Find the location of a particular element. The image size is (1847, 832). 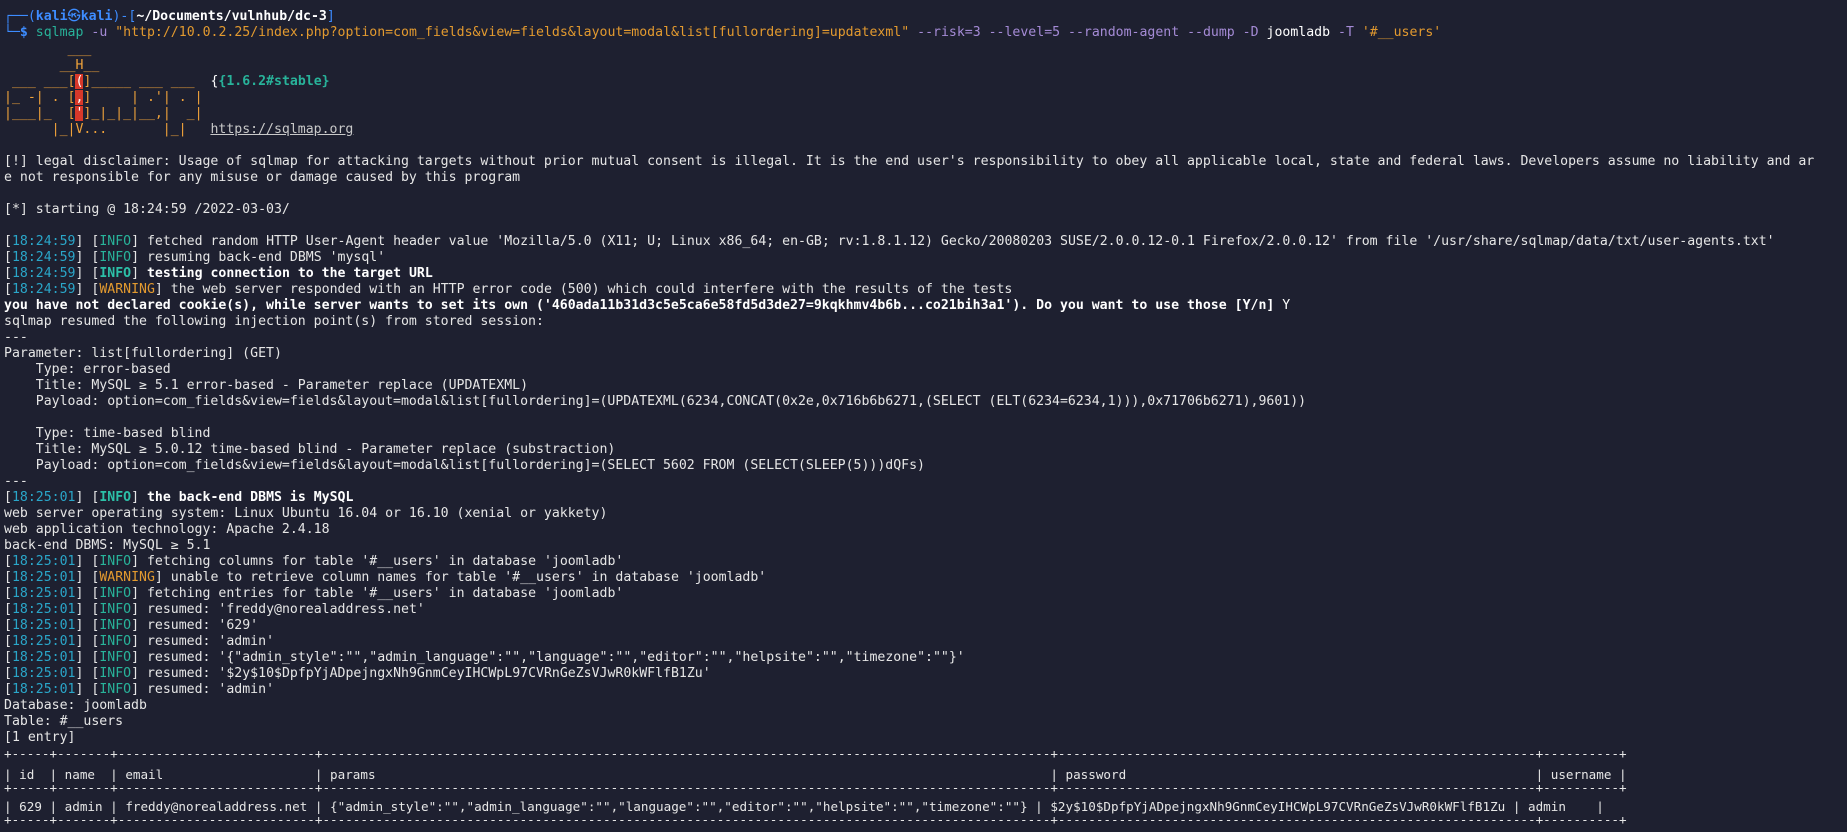

log-line: [18:25:01] [INFO] resumed: '629' is located at coordinates (131, 625).